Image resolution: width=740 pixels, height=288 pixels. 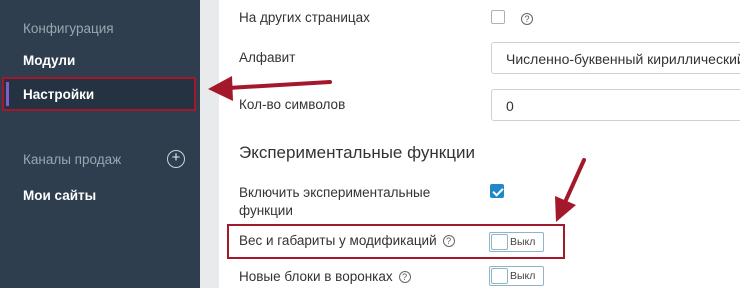 What do you see at coordinates (68, 28) in the screenshot?
I see `sidebar-heading-config: Конфигурация` at bounding box center [68, 28].